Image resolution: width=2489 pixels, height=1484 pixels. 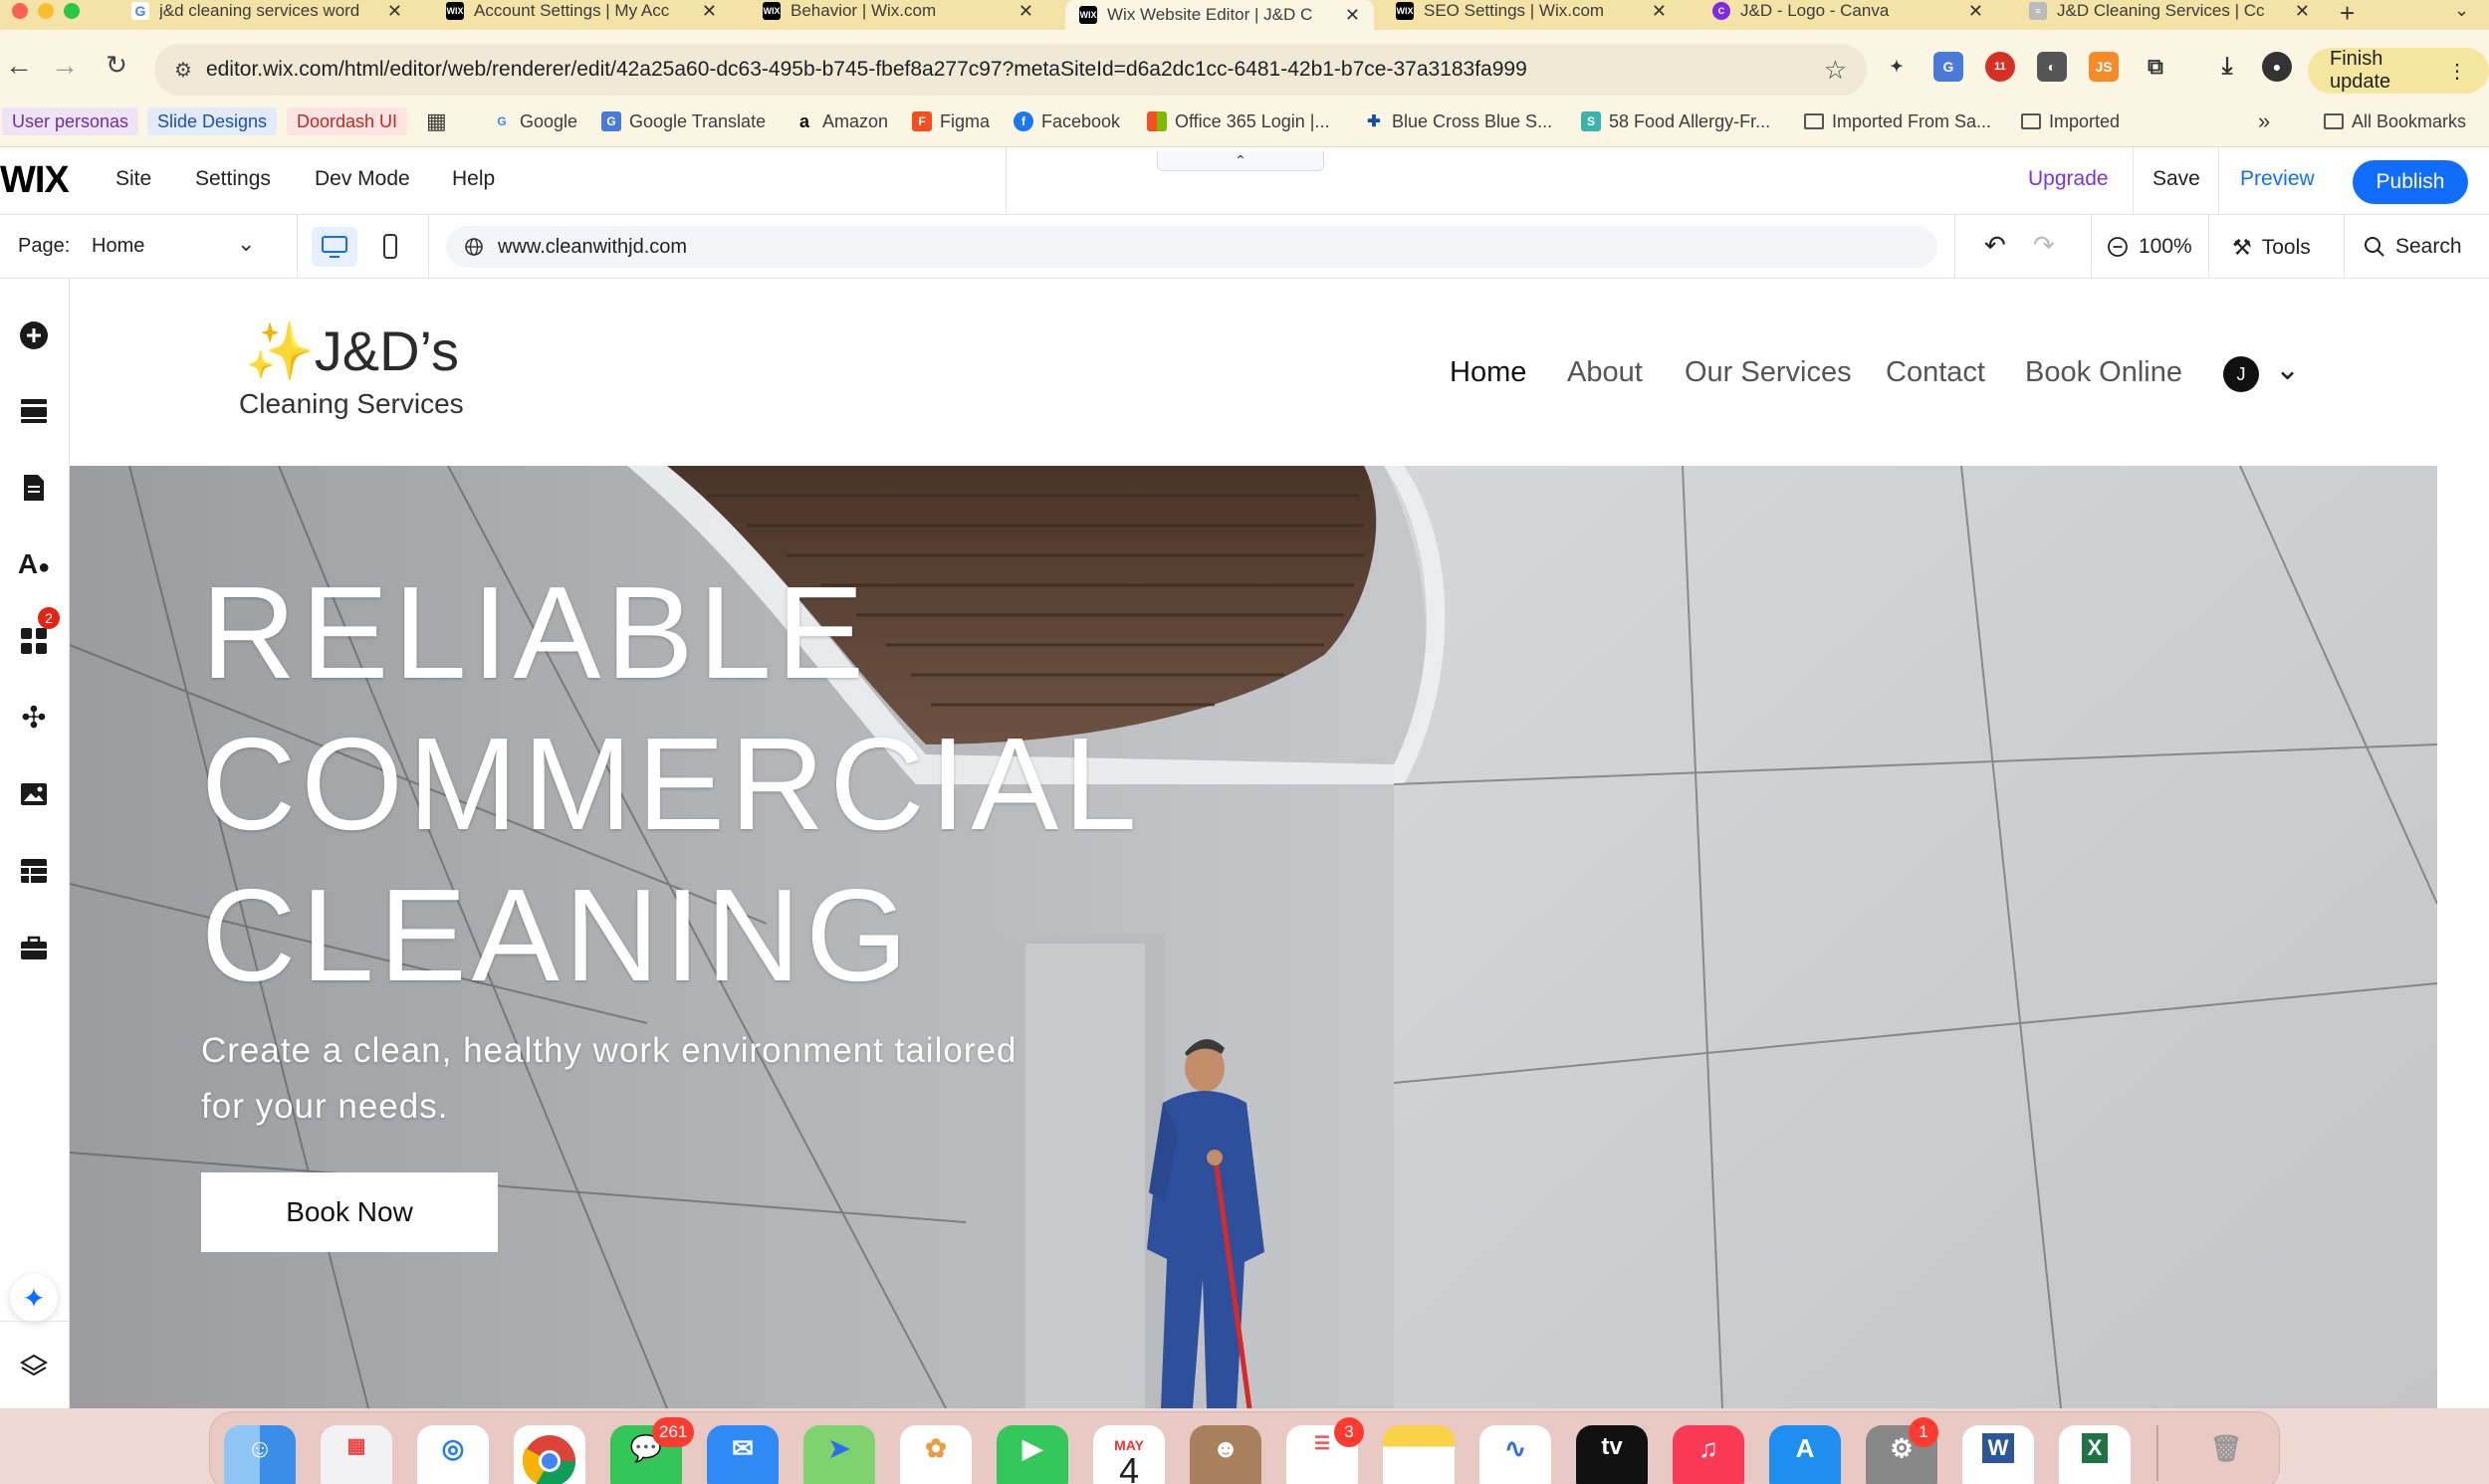 What do you see at coordinates (347, 121) in the screenshot?
I see `bookmark-doordash-ui: Doordash UI` at bounding box center [347, 121].